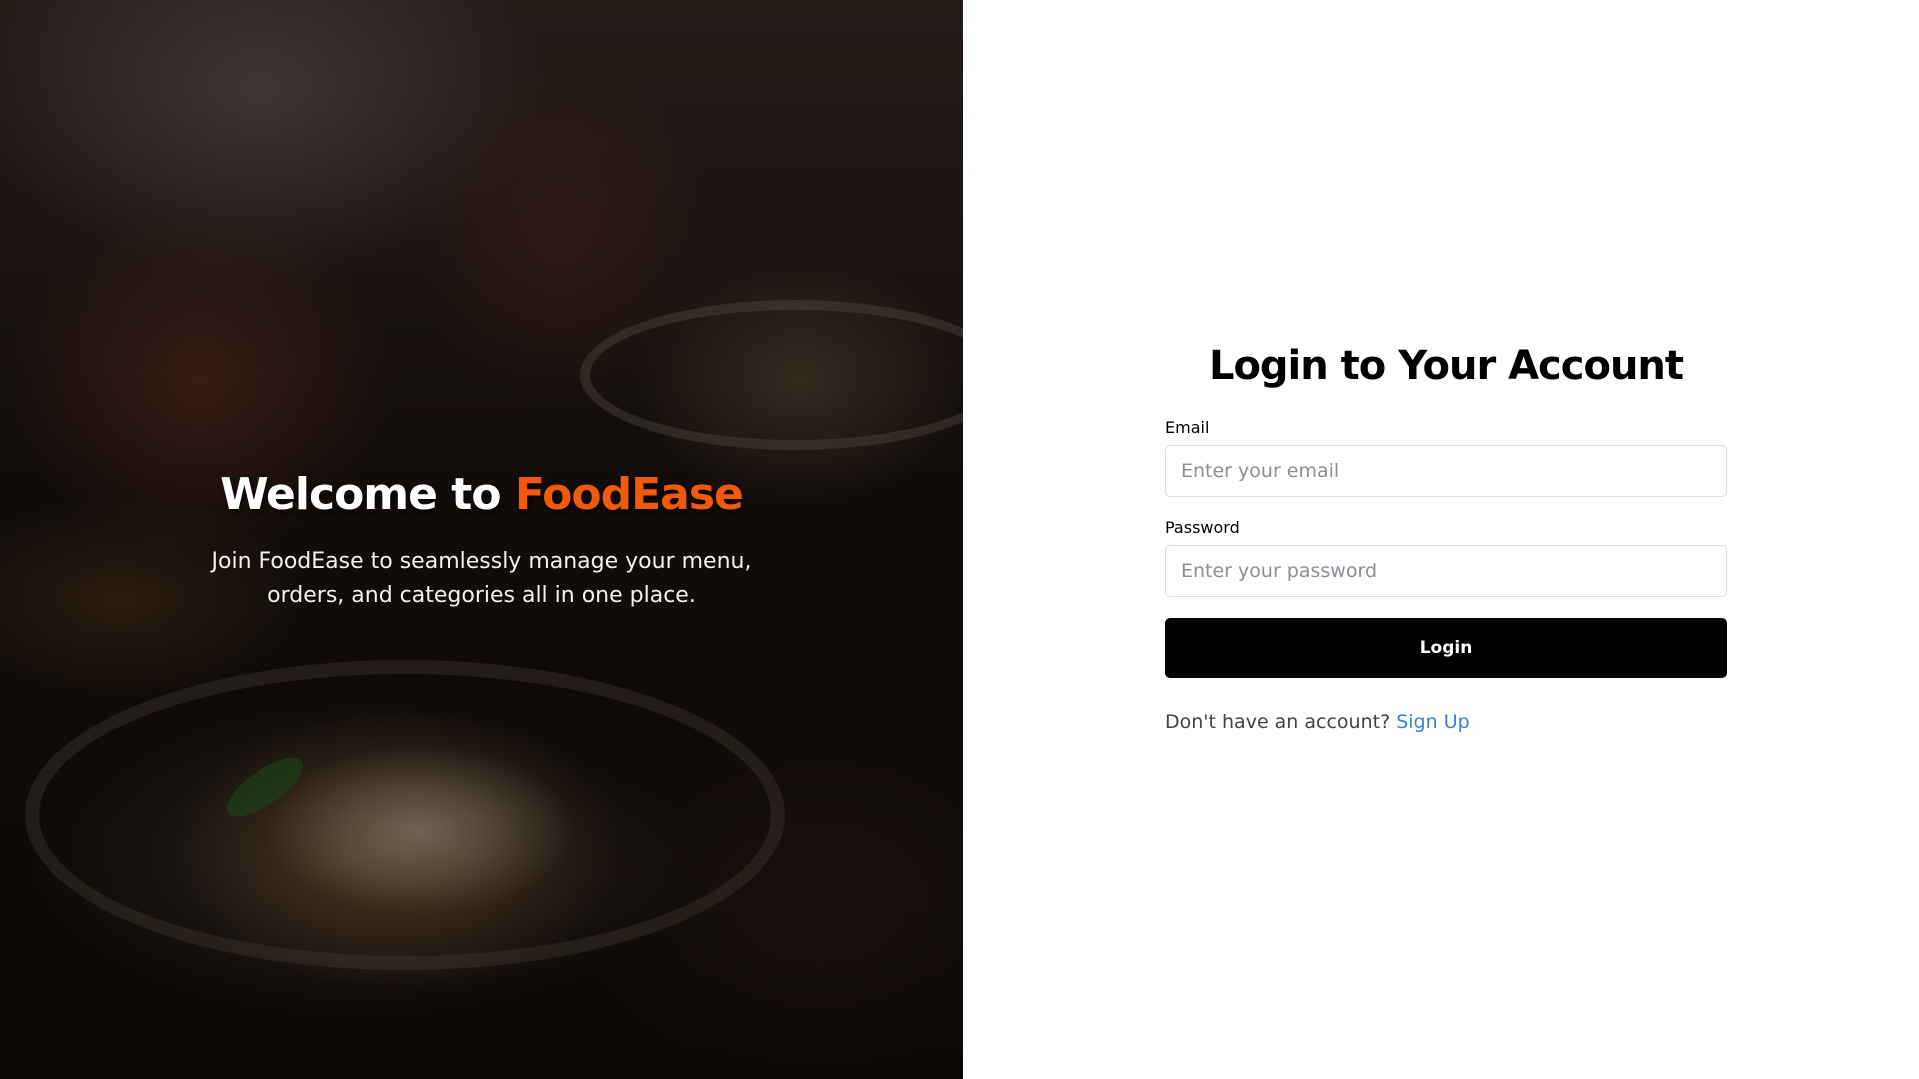 The image size is (1919, 1079). What do you see at coordinates (1446, 471) in the screenshot?
I see `email-field` at bounding box center [1446, 471].